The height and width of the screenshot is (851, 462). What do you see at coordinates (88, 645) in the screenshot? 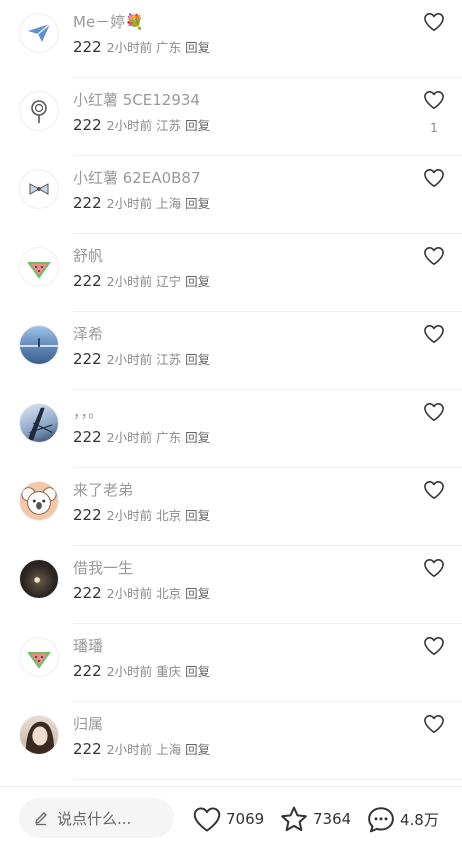
I see `comment-username: 璠璠` at bounding box center [88, 645].